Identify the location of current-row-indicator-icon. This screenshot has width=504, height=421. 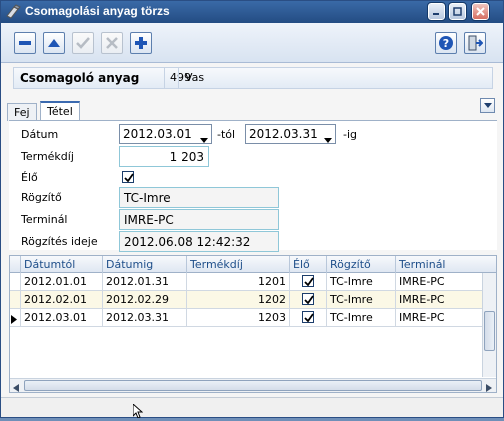
(14, 320).